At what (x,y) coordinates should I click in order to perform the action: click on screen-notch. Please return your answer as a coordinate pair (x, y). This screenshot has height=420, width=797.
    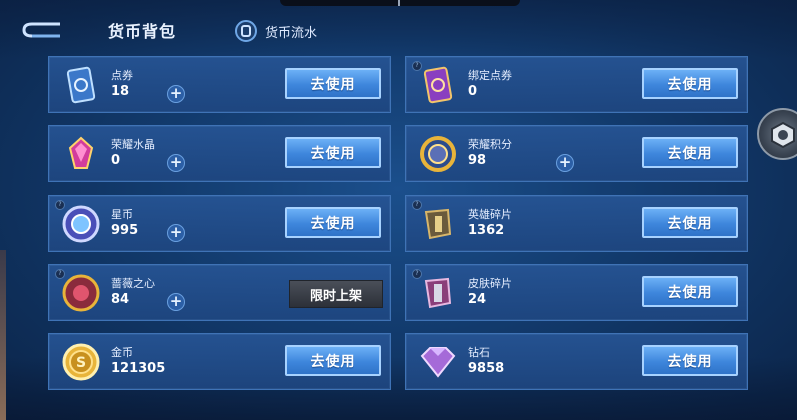
    Looking at the image, I should click on (400, 3).